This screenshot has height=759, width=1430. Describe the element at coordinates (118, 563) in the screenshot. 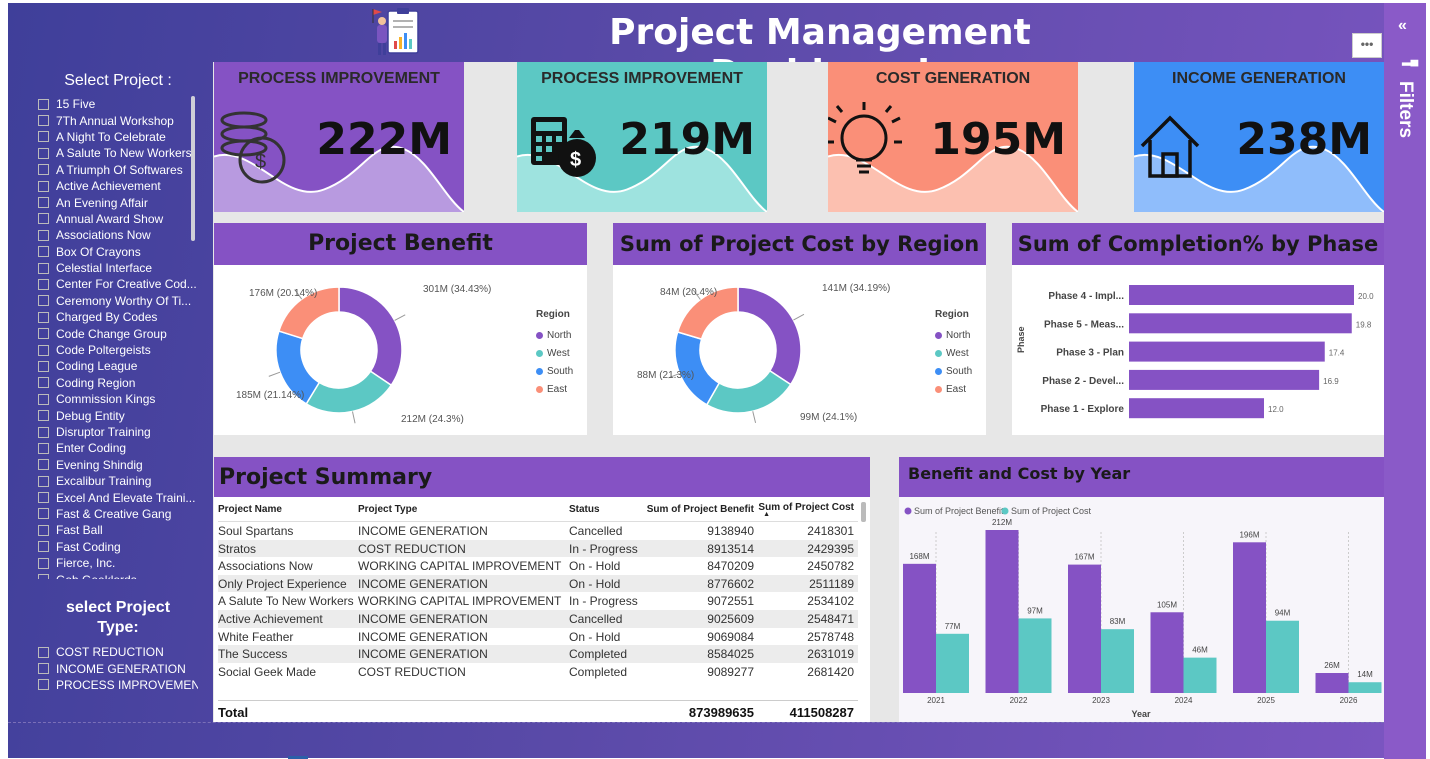

I see `slicer-item: Fierce, Inc.` at that location.